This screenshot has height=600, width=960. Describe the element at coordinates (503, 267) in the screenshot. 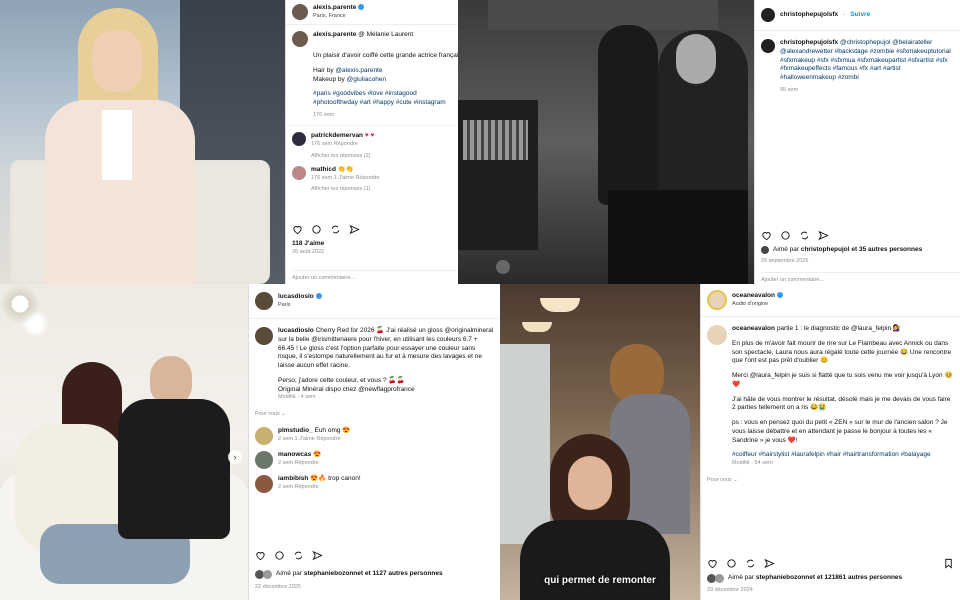

I see `sound-toggle-icon` at that location.